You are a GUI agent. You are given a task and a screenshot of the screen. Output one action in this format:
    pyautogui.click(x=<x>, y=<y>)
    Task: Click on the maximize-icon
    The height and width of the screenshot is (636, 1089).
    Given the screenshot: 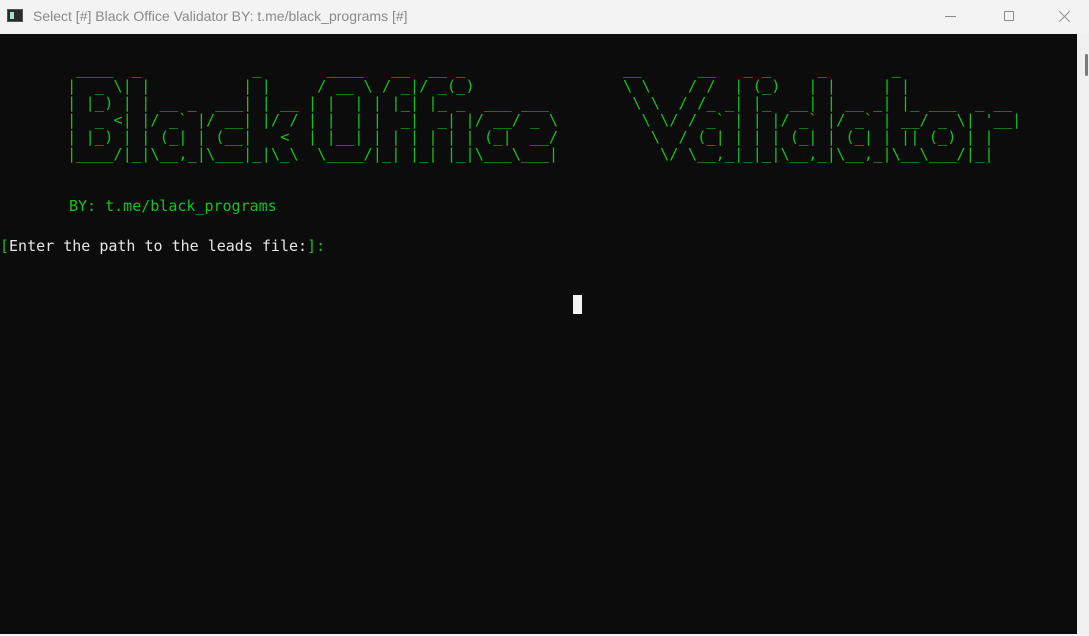 What is the action you would take?
    pyautogui.click(x=1009, y=16)
    